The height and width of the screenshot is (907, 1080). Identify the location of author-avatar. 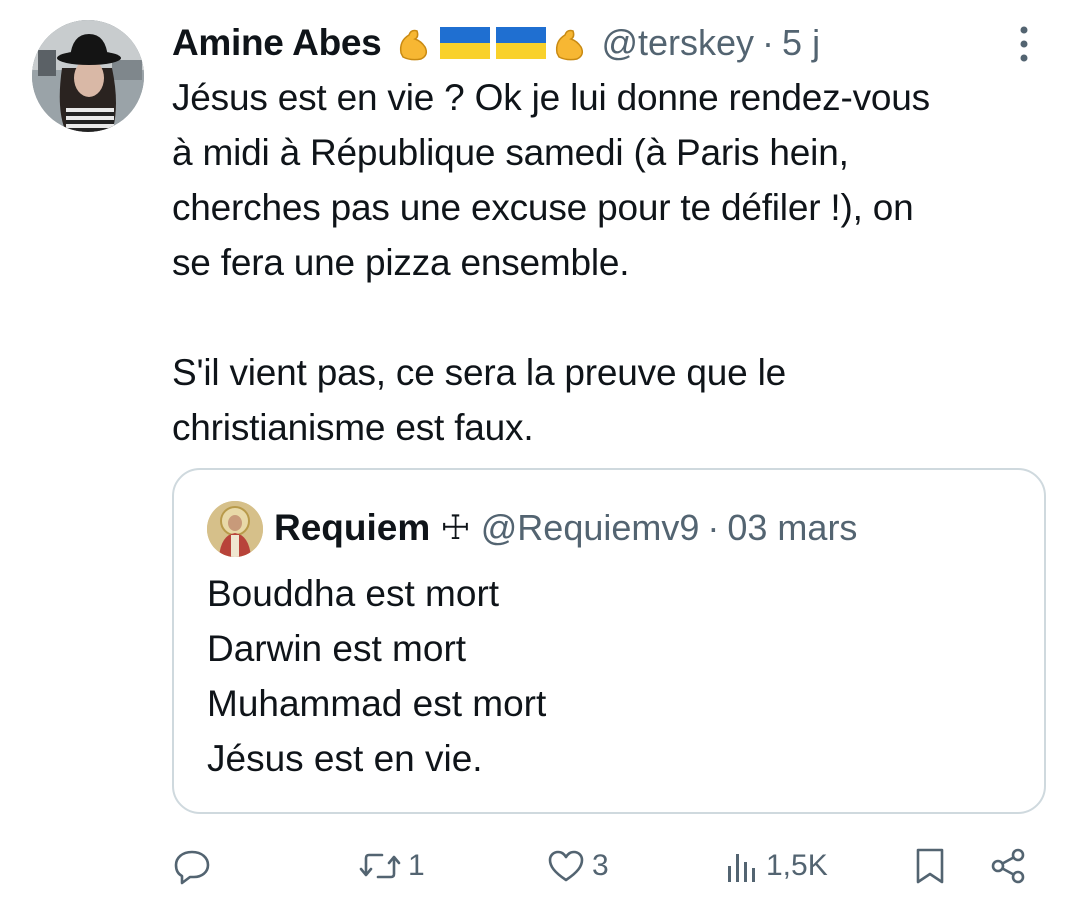
(88, 76).